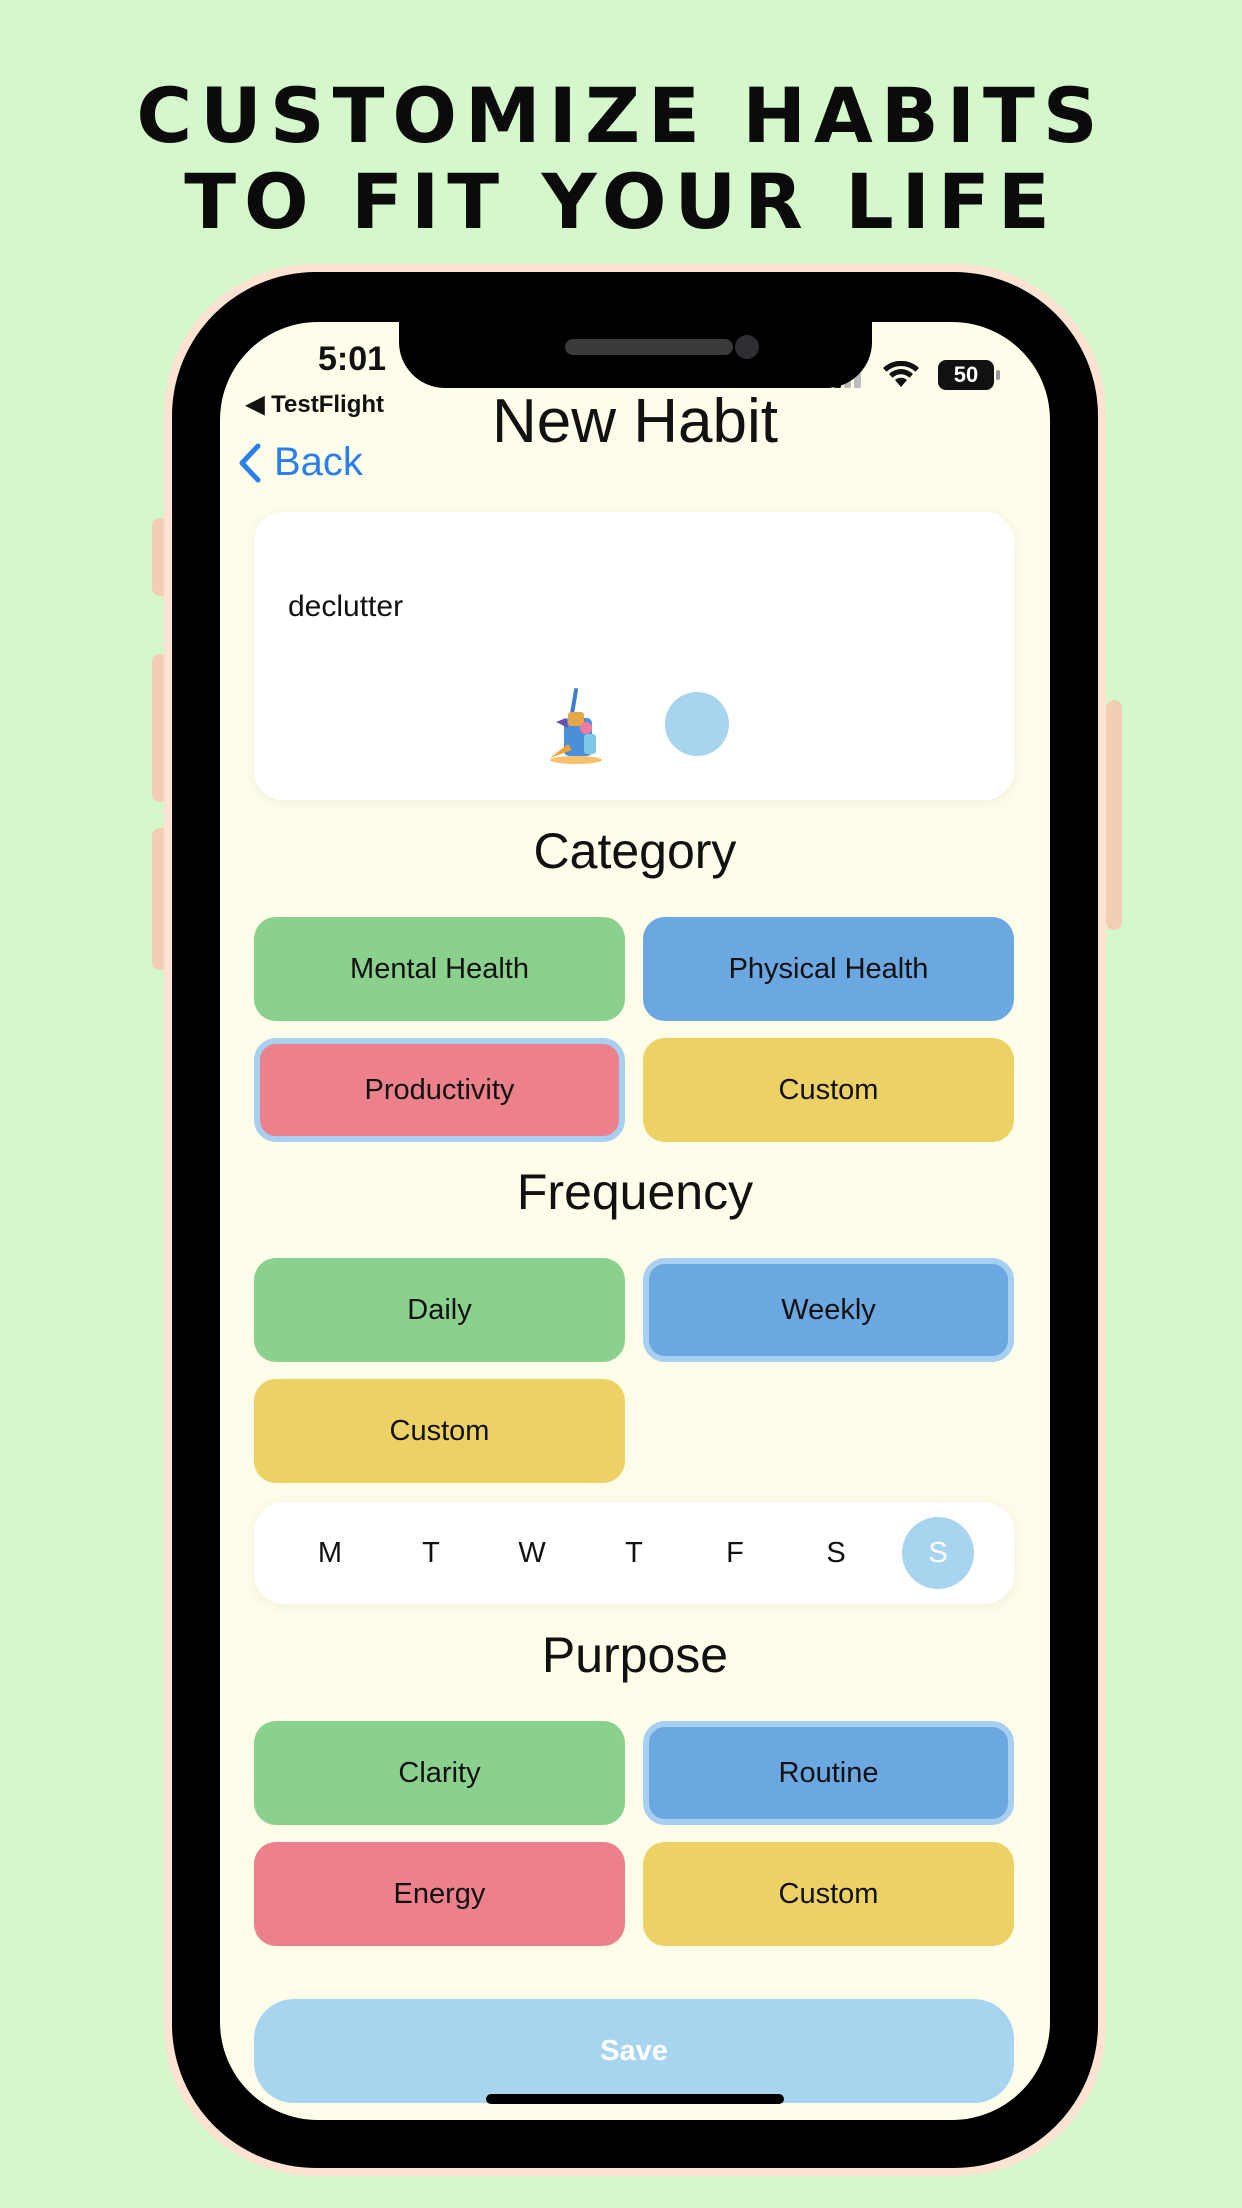 This screenshot has width=1242, height=2208. I want to click on frequency-daily: Daily, so click(439, 1310).